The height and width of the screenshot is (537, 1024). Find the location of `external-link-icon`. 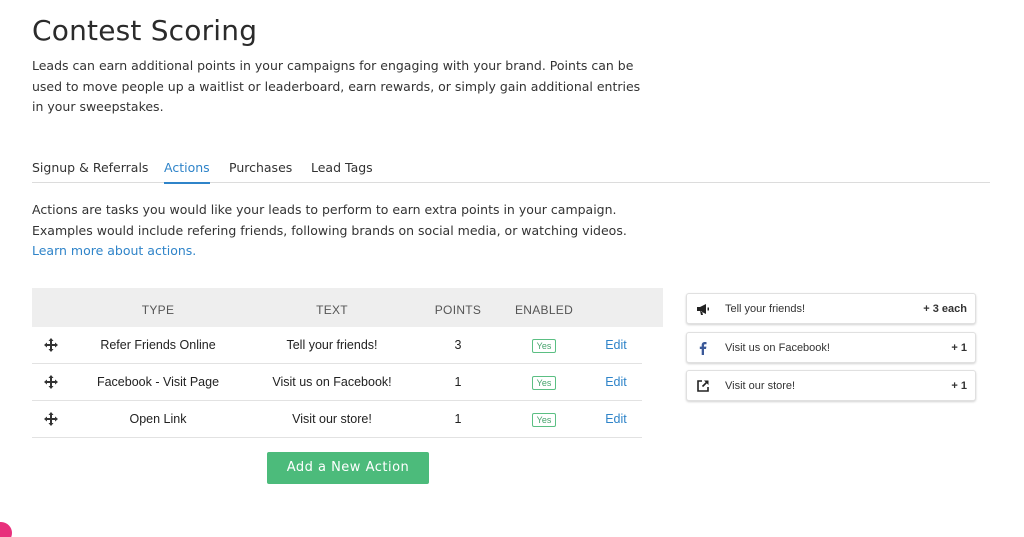

external-link-icon is located at coordinates (703, 386).